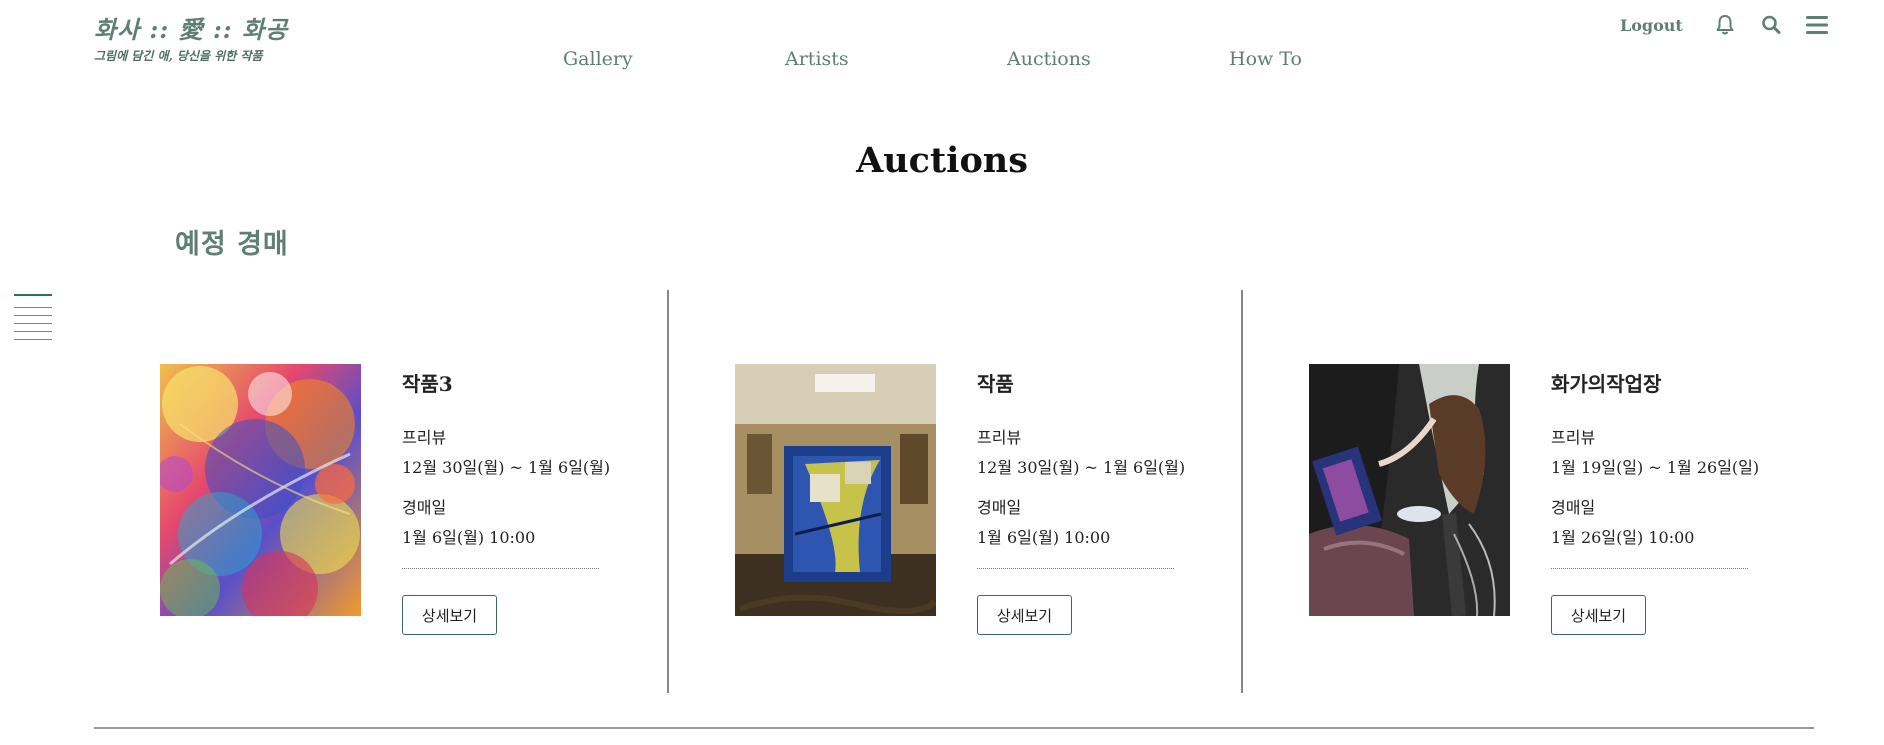 This screenshot has width=1884, height=745. Describe the element at coordinates (817, 59) in the screenshot. I see `nav-artists: Artists` at that location.